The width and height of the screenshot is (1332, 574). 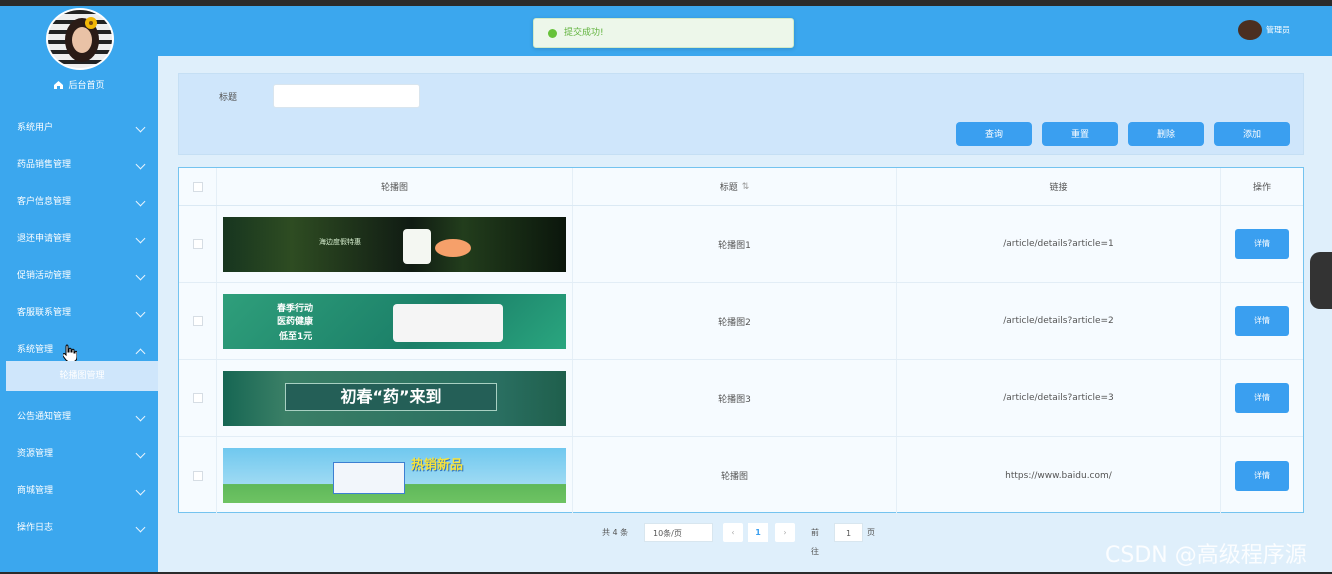 I want to click on pagination: 共 4 条 10条/页 ‹ 1 › 前往 1 页, so click(x=738, y=539).